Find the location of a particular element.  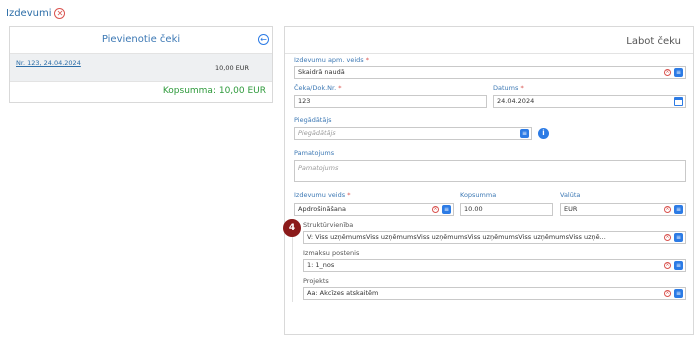

expense-type-select: Apdrošināšana × ≡ is located at coordinates (374, 209).